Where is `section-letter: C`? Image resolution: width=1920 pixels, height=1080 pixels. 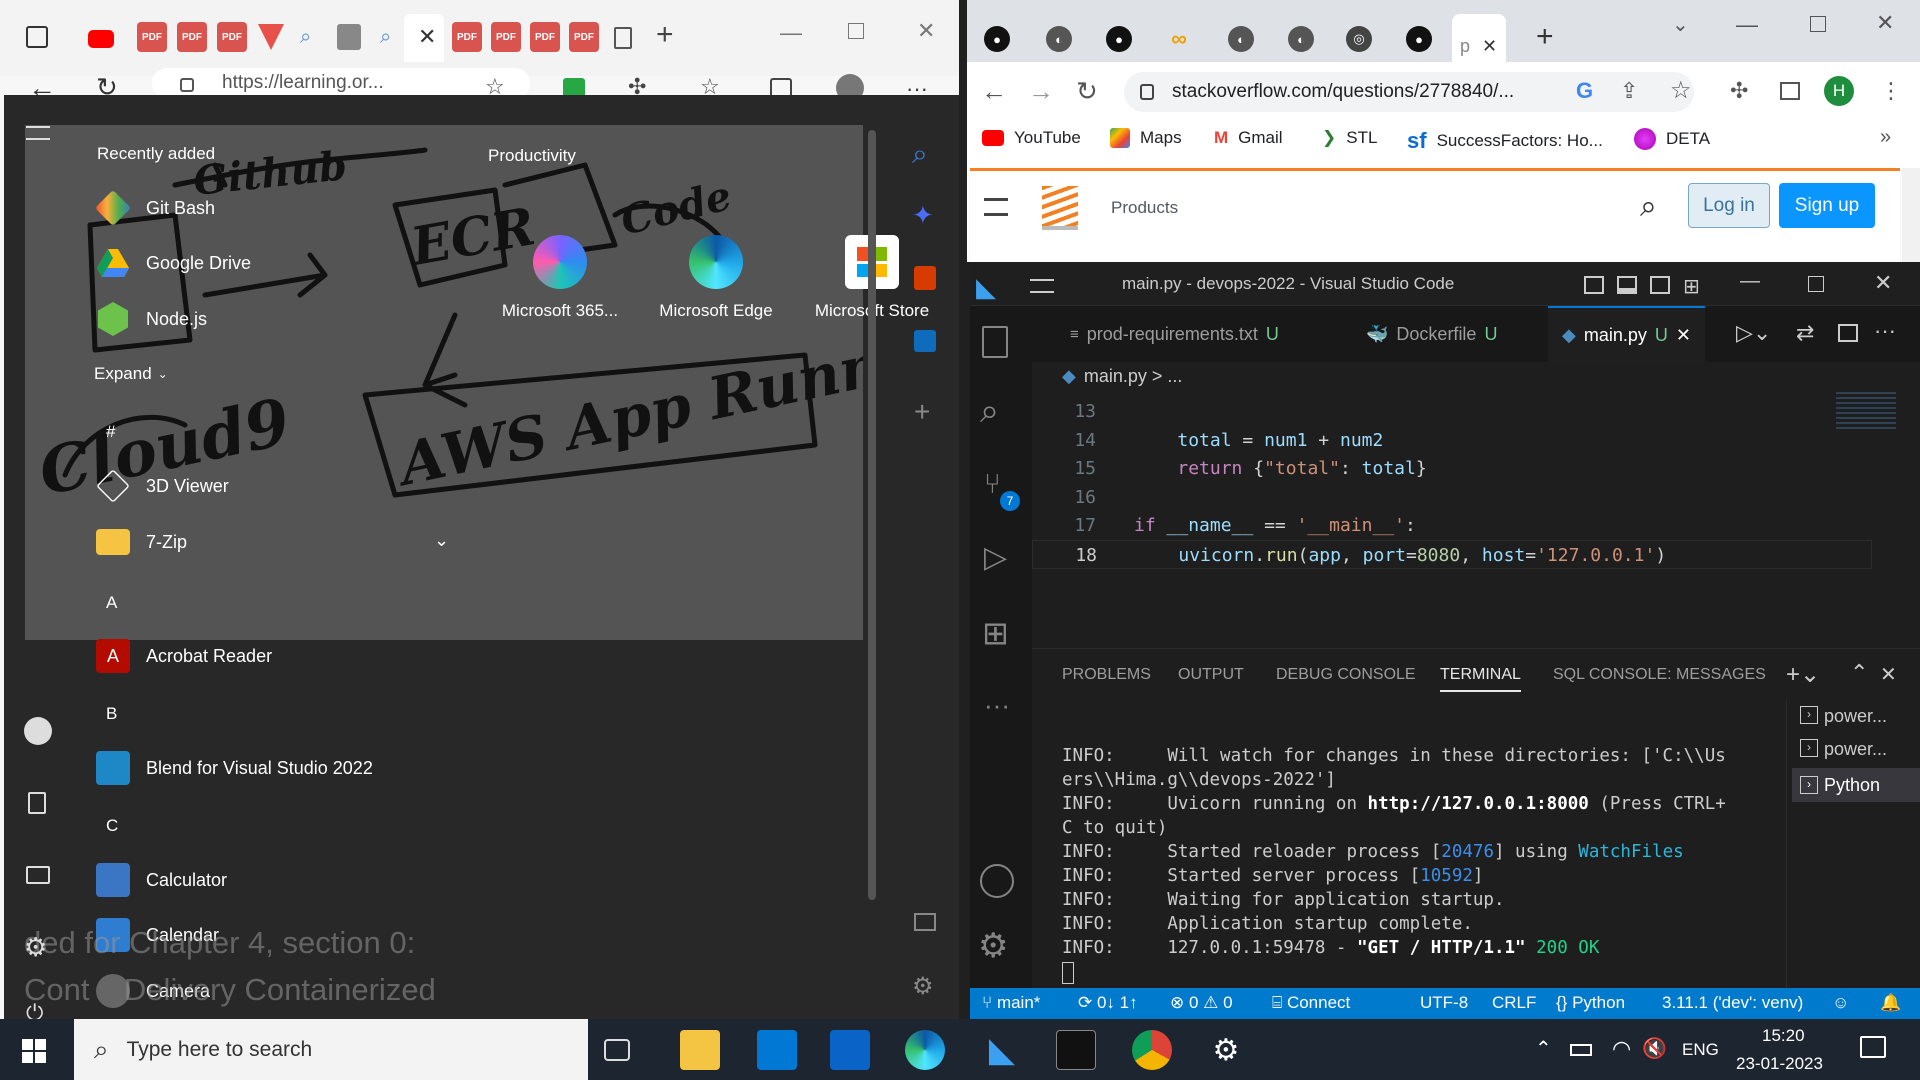 section-letter: C is located at coordinates (112, 826).